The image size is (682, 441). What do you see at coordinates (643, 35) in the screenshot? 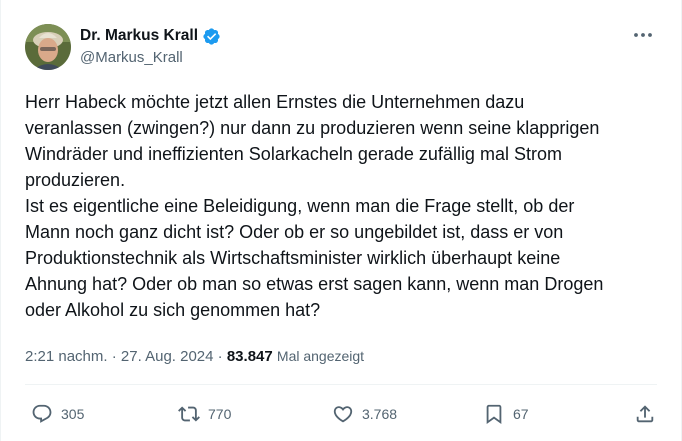
I see `more-dots-icon` at bounding box center [643, 35].